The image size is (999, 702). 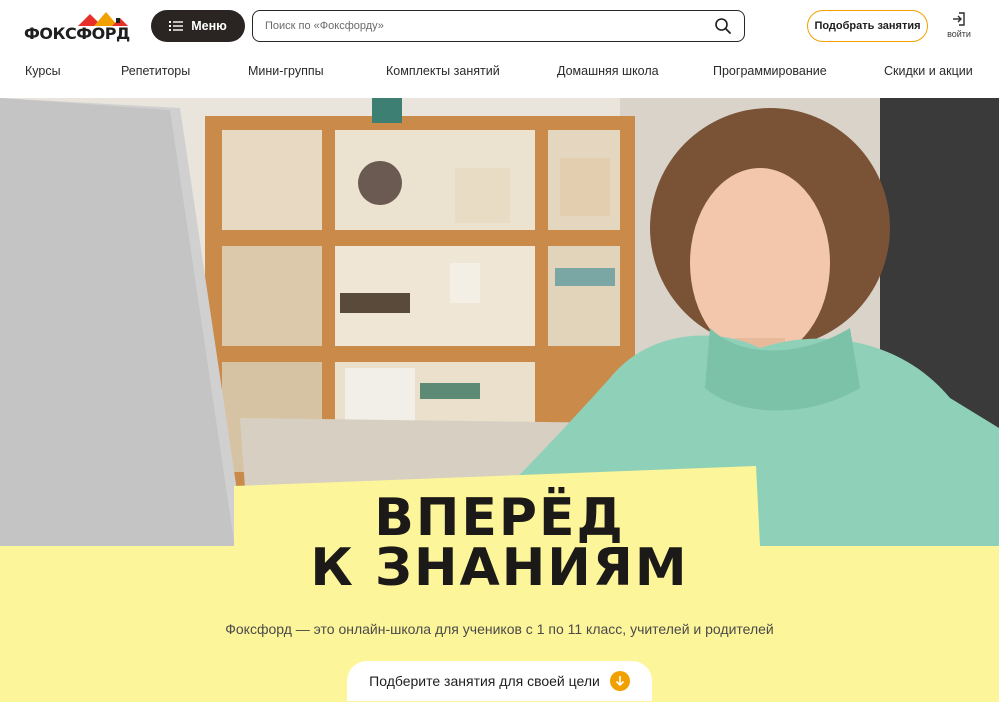 I want to click on nav-item-class-packs: Комплекты занятий, so click(x=443, y=71).